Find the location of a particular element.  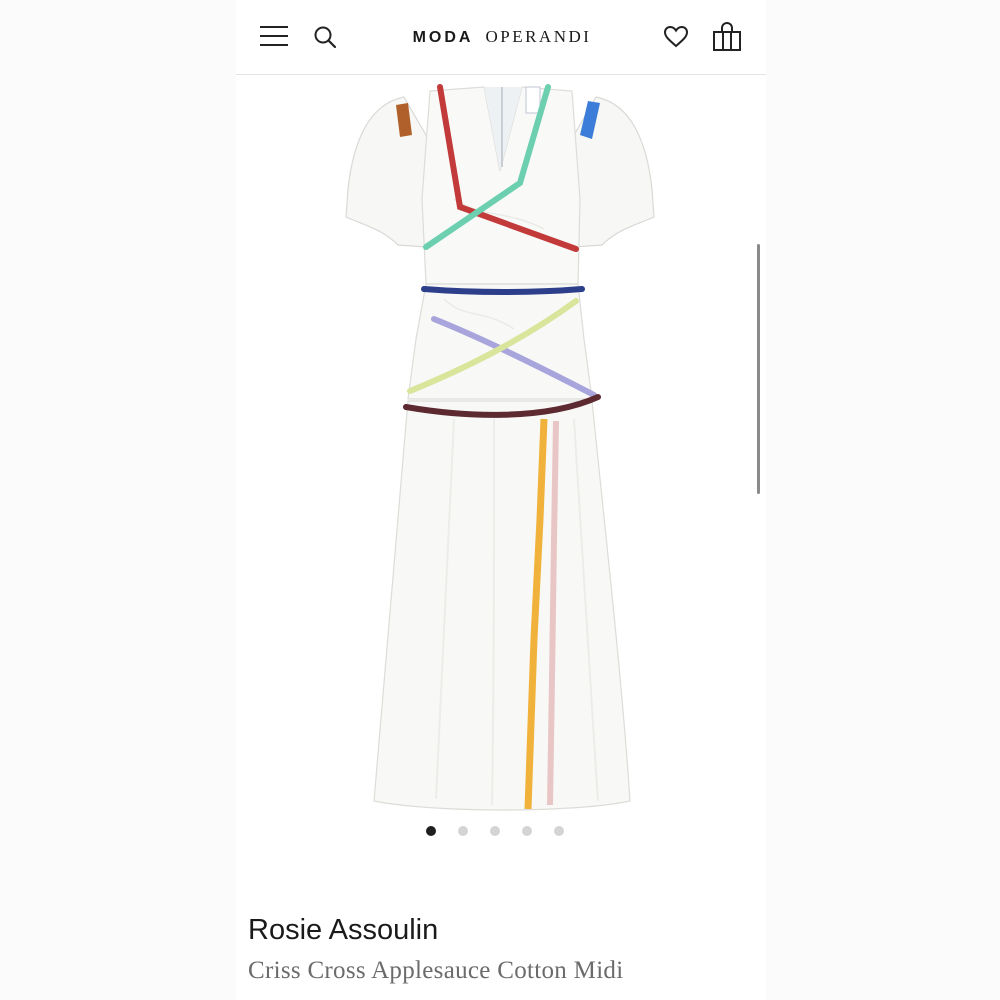

gallery-pagination is located at coordinates (501, 831).